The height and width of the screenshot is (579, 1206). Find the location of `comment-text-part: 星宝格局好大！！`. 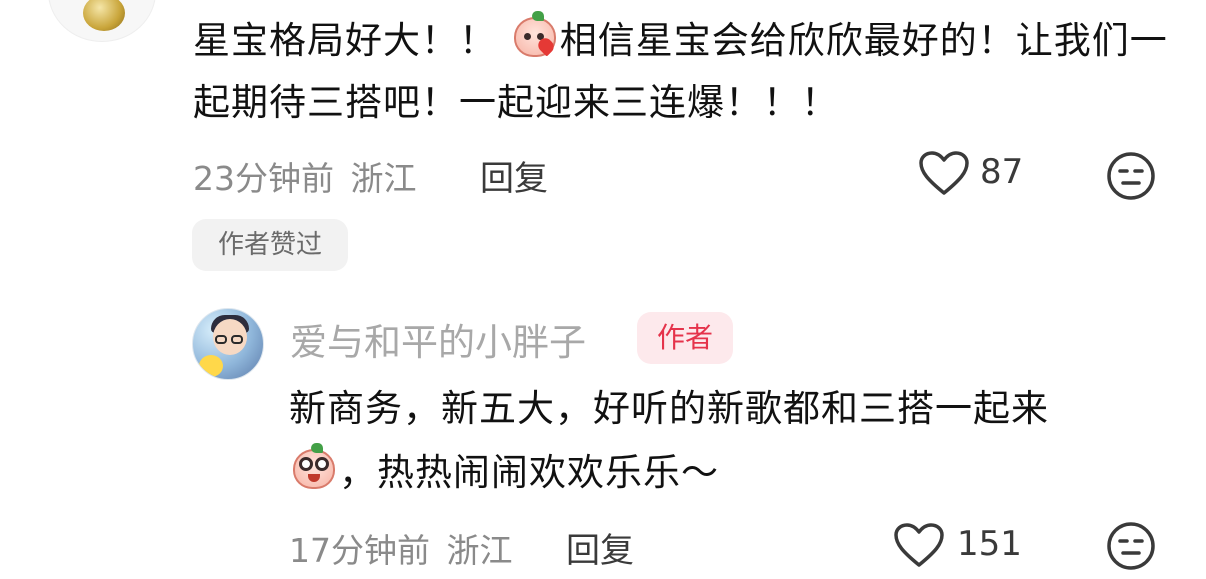

comment-text-part: 星宝格局好大！！ is located at coordinates (345, 40).